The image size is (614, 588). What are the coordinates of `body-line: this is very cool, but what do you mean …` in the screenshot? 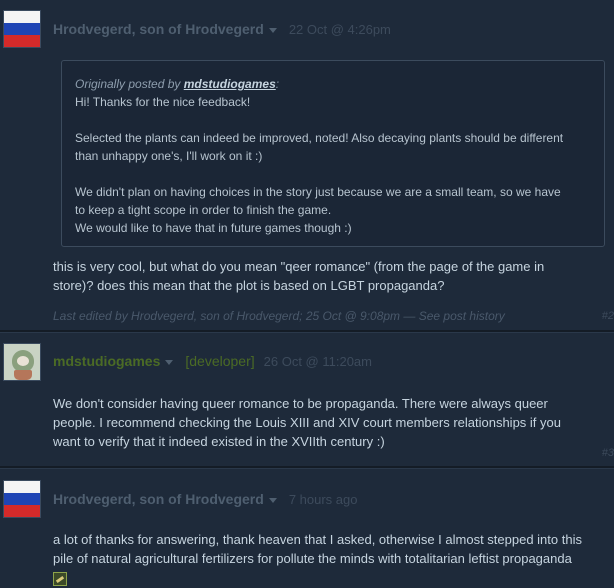 It's located at (299, 266).